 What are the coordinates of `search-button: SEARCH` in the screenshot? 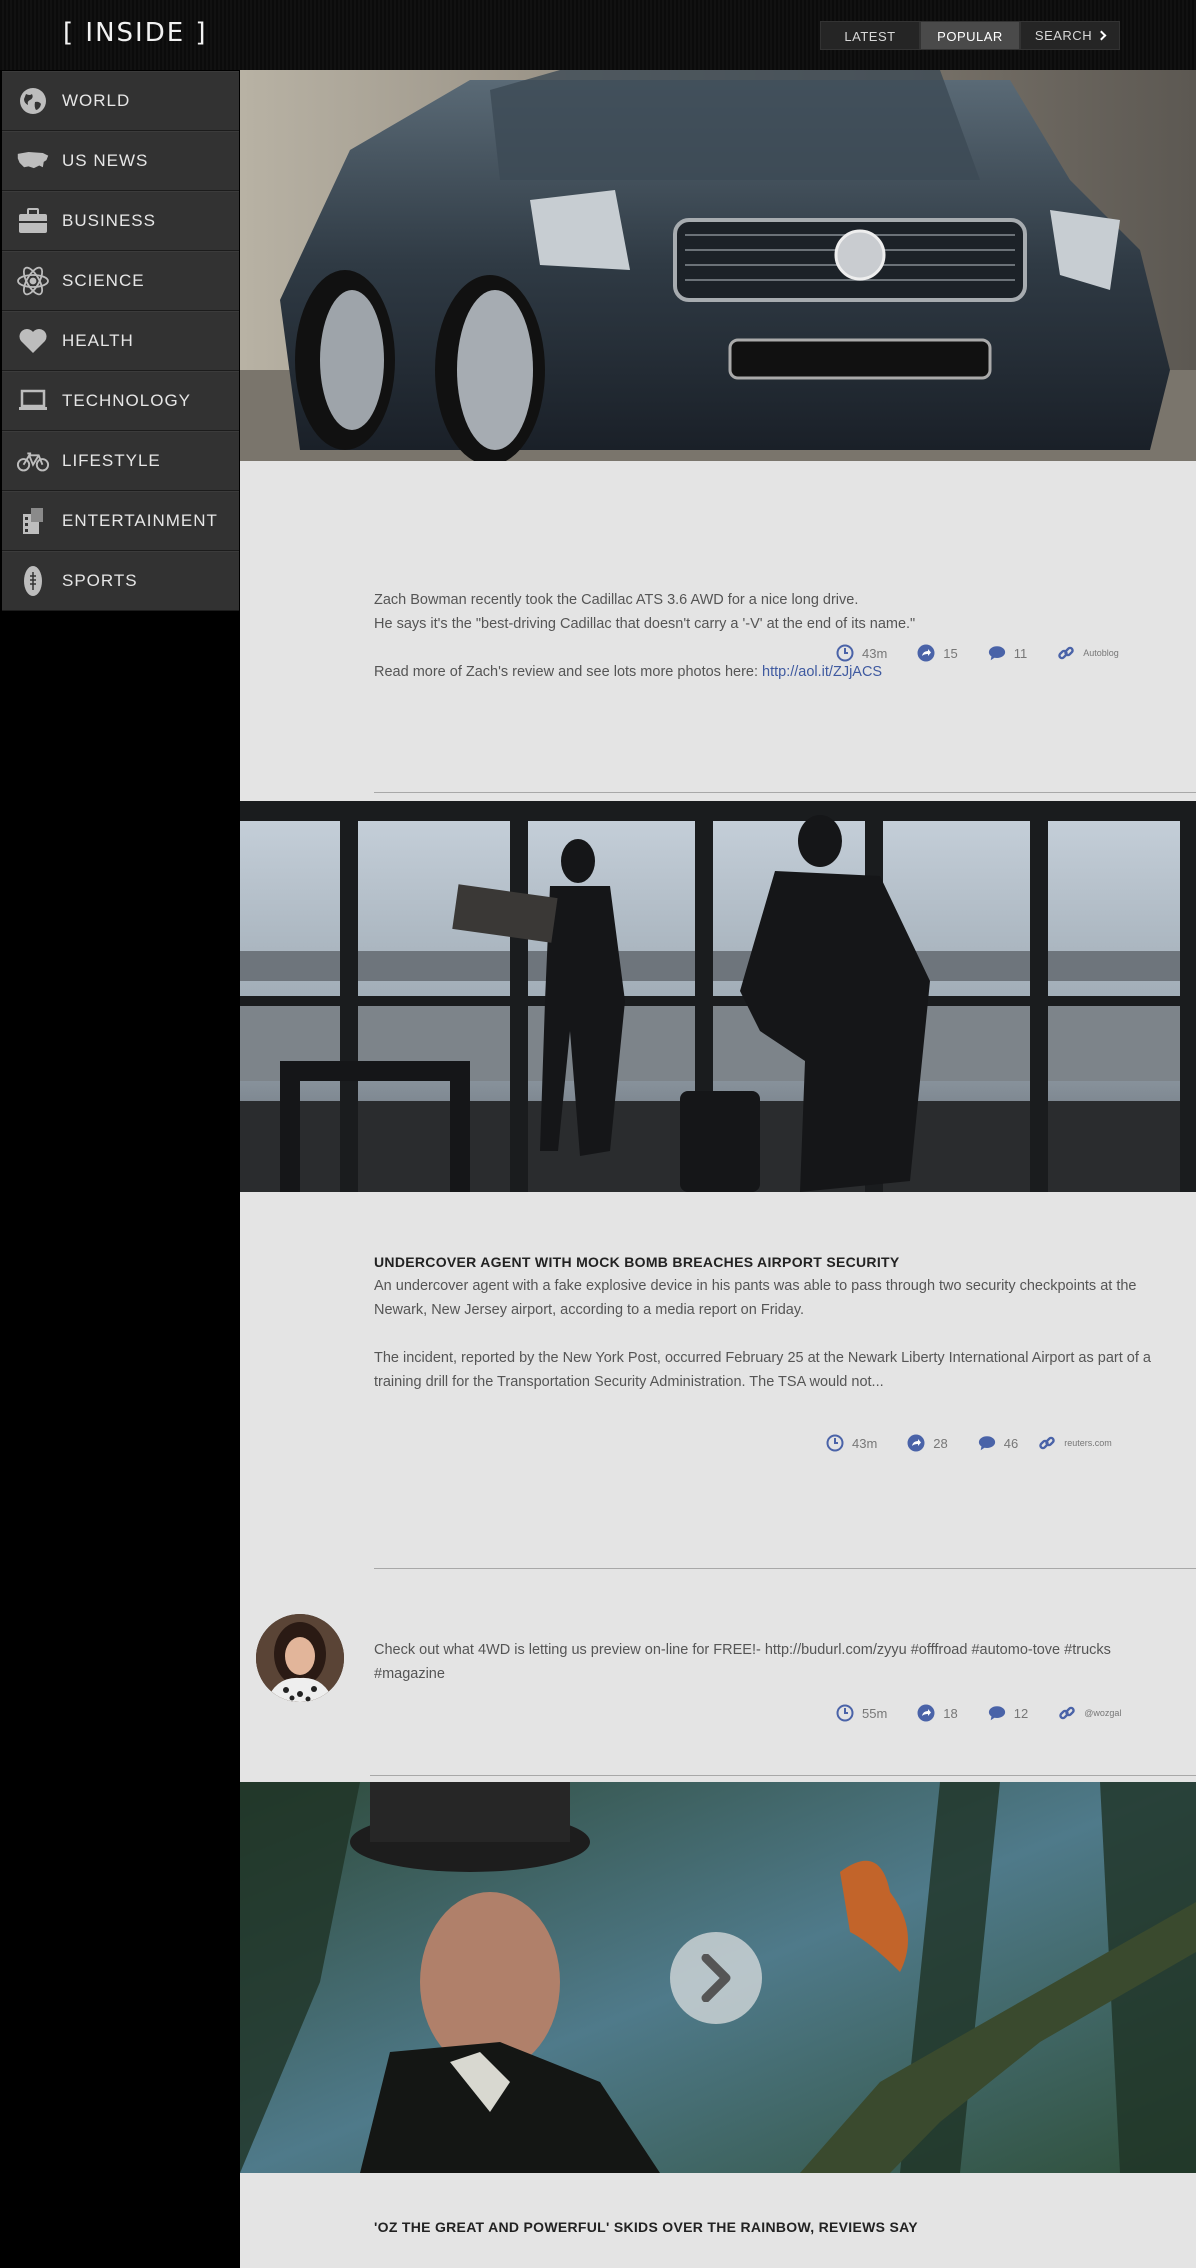 It's located at (1070, 35).